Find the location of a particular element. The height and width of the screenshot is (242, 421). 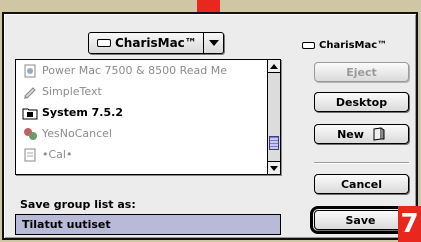

button-divider is located at coordinates (361, 163).